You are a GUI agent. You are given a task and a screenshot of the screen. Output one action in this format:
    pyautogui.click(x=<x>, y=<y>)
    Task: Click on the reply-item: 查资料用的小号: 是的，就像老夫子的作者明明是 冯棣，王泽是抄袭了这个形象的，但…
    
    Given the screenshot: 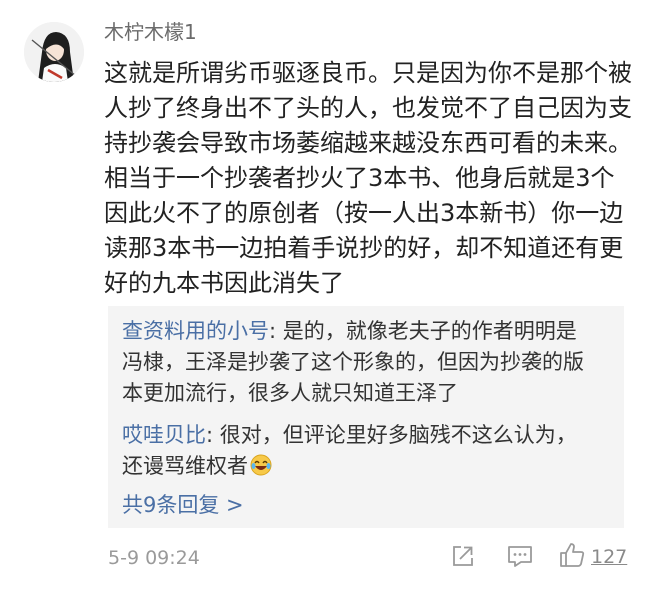 What is the action you would take?
    pyautogui.click(x=370, y=362)
    